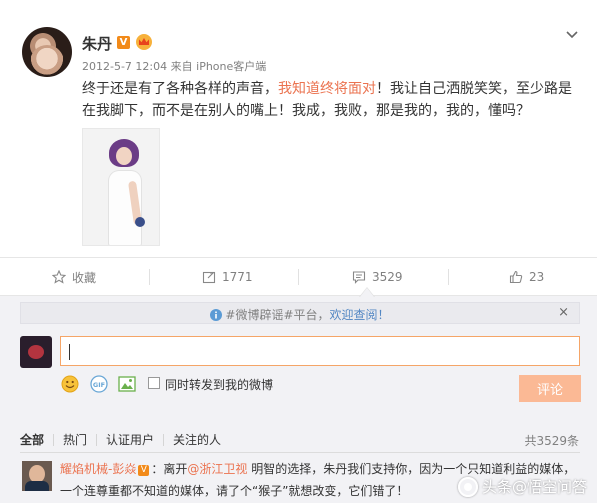 This screenshot has width=597, height=503. I want to click on like-button: 23, so click(526, 277).